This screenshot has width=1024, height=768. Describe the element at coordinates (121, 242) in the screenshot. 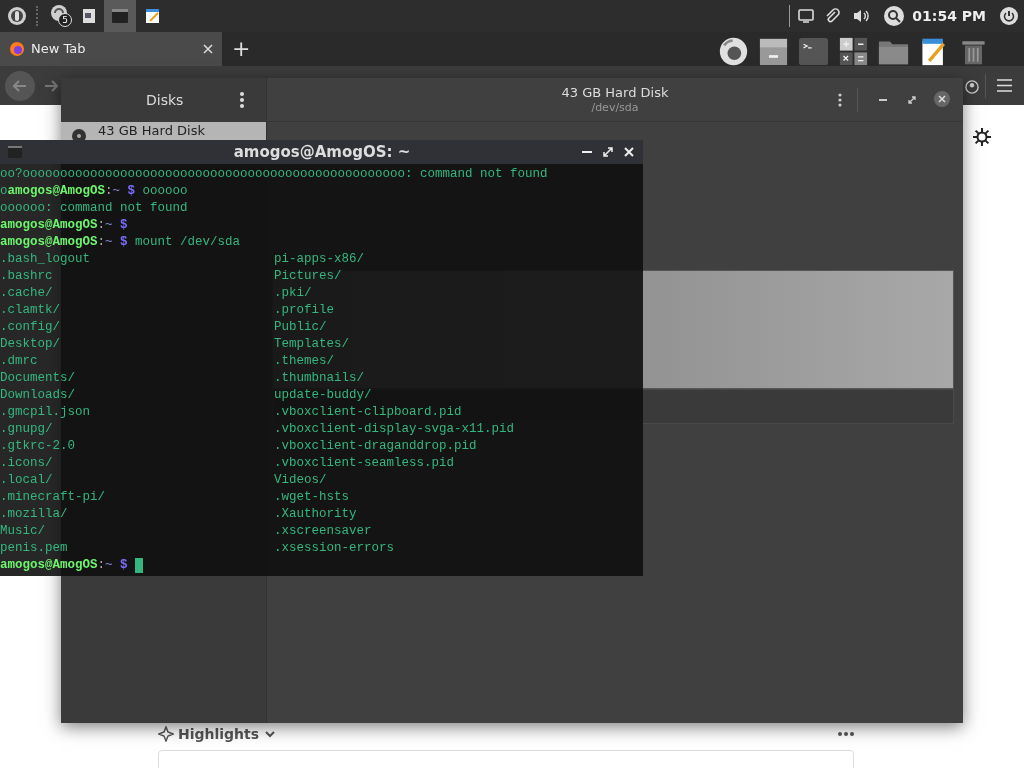

I see `prompt-line: amogos@AmogOS:~ $ mount /dev/sda` at that location.